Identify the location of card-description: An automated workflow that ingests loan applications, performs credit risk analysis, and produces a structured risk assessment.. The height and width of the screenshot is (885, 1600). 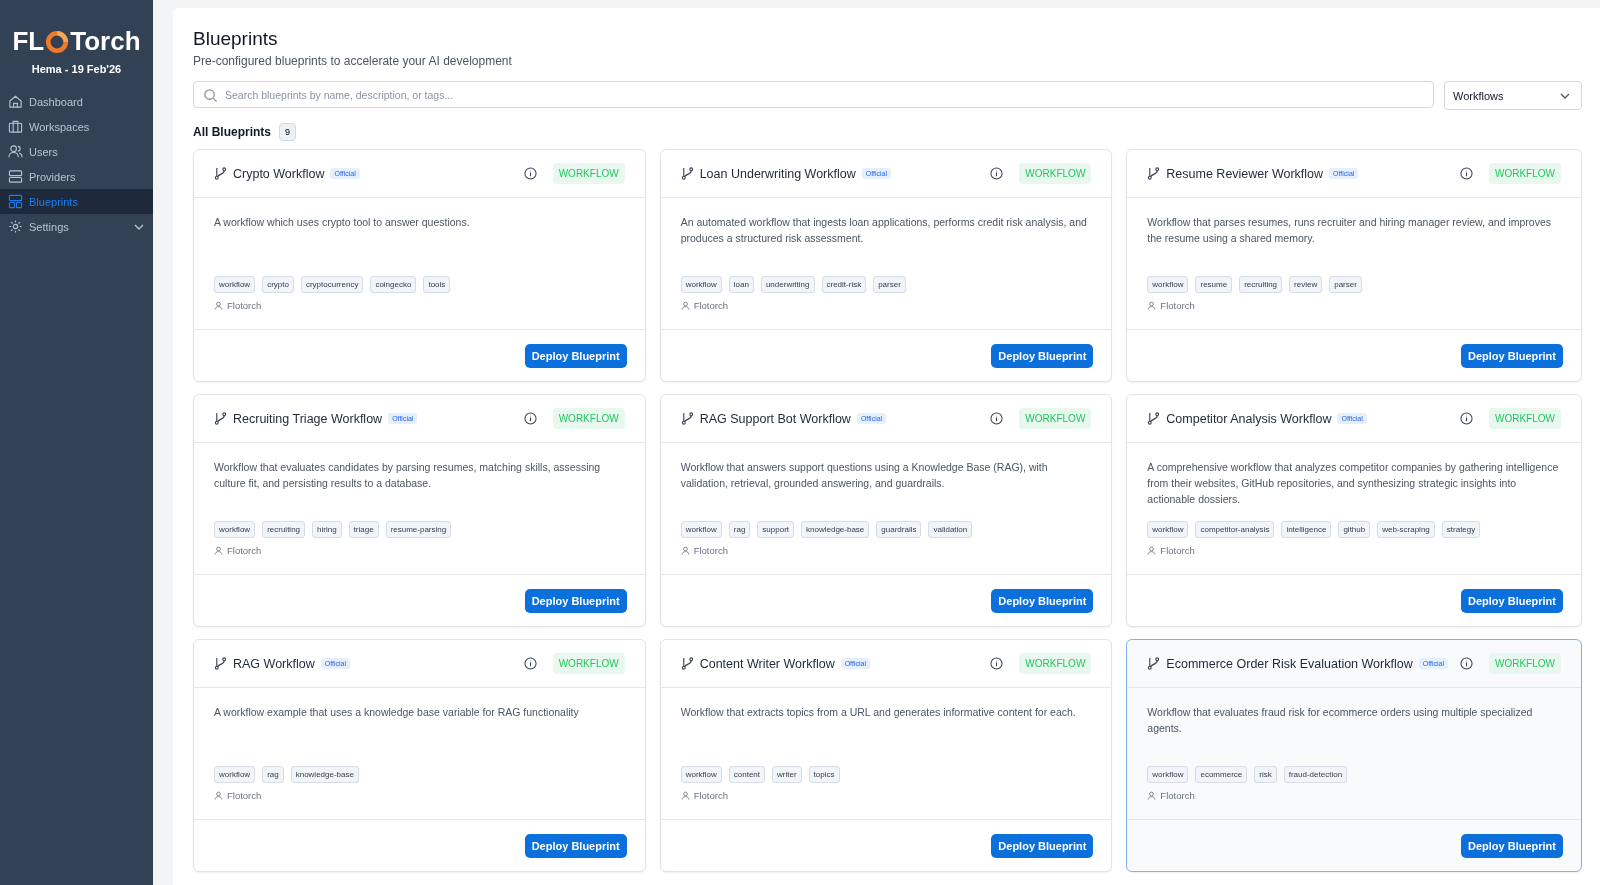
(884, 230).